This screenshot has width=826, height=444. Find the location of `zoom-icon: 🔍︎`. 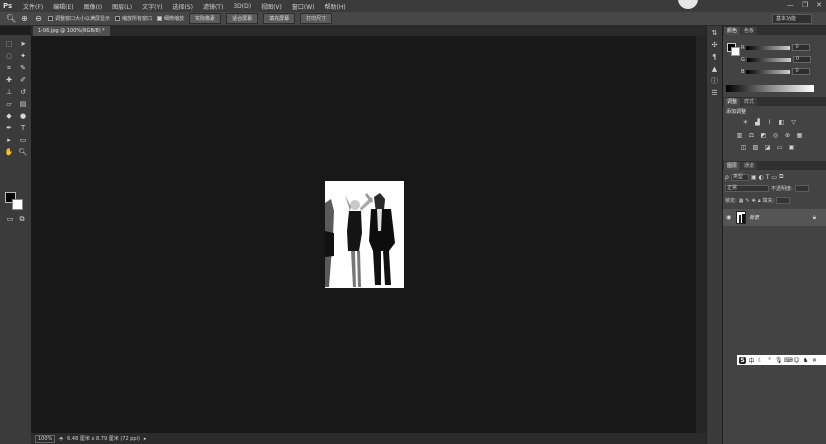

zoom-icon: 🔍︎ is located at coordinates (11, 18).